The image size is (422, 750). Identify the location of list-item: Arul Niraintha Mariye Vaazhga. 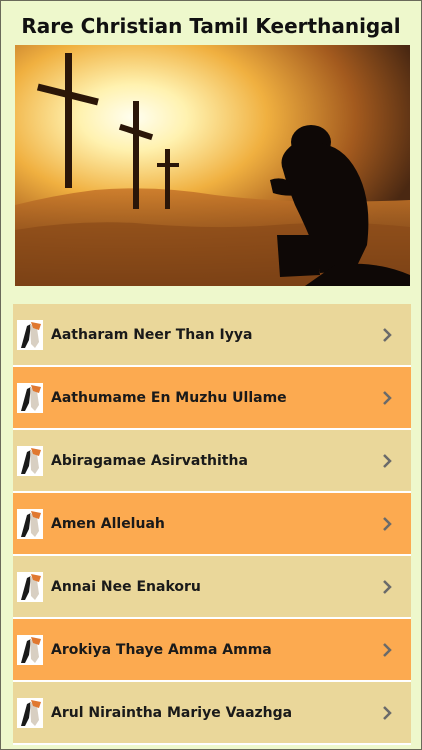
(212, 713).